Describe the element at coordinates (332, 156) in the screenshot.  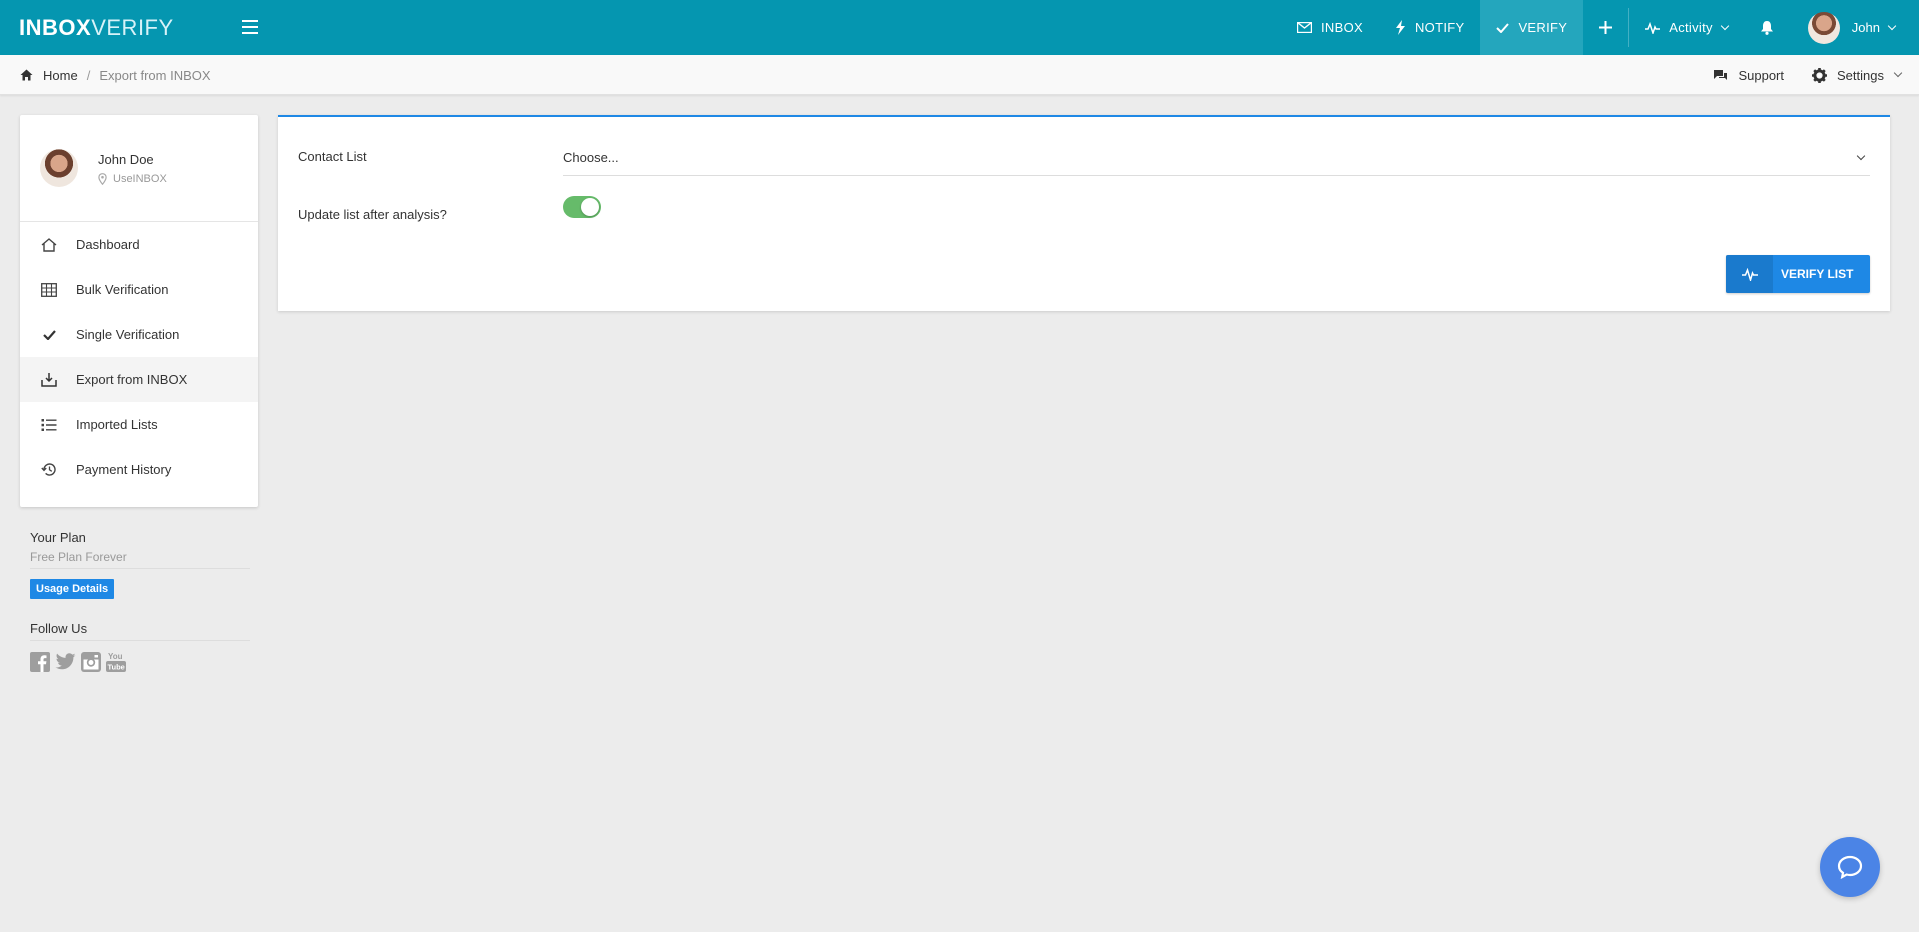
I see `contact-list-label: Contact List` at that location.